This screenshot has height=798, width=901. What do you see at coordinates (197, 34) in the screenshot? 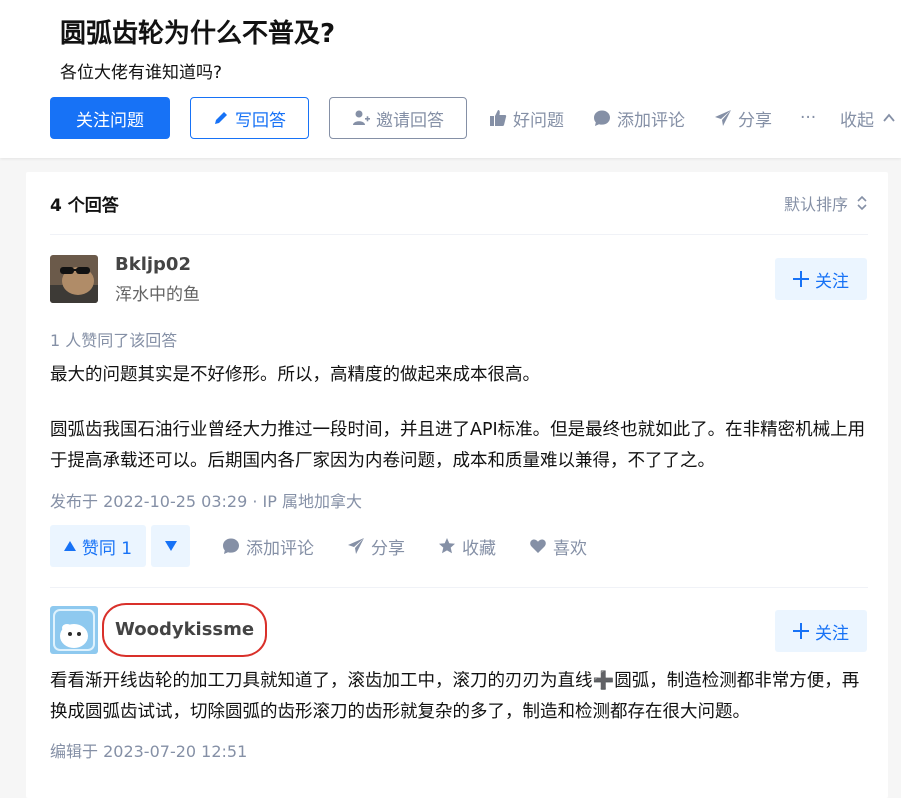
I see `question-title: 圆弧齿轮为什么不普及?` at bounding box center [197, 34].